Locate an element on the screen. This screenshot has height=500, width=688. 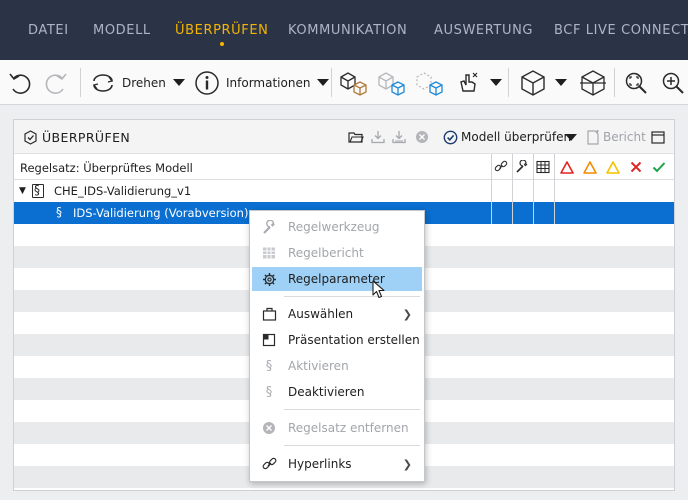
hand-select-button is located at coordinates (478, 82).